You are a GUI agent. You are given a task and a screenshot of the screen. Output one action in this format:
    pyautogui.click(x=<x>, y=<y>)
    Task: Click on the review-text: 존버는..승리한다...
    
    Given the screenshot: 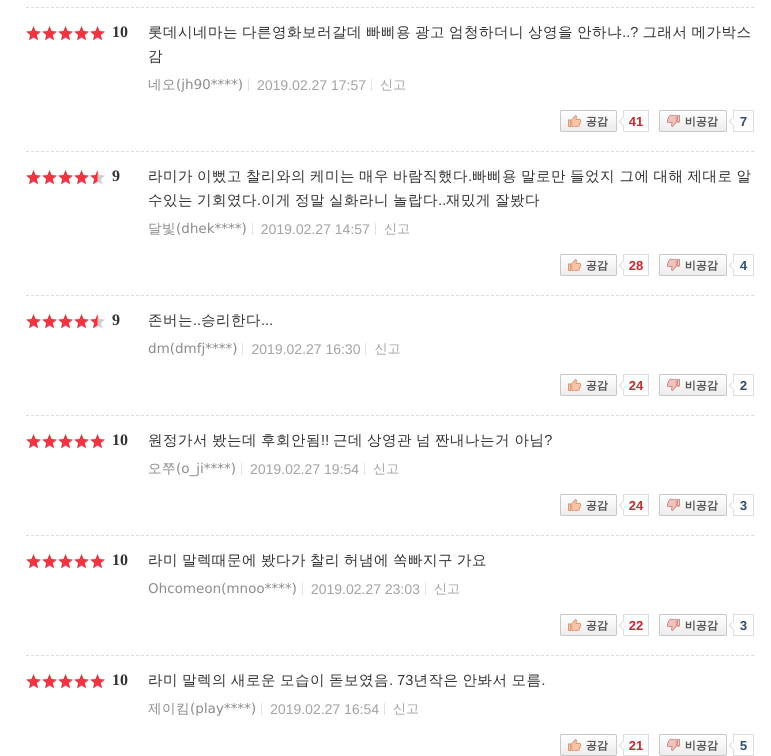 What is the action you would take?
    pyautogui.click(x=211, y=321)
    